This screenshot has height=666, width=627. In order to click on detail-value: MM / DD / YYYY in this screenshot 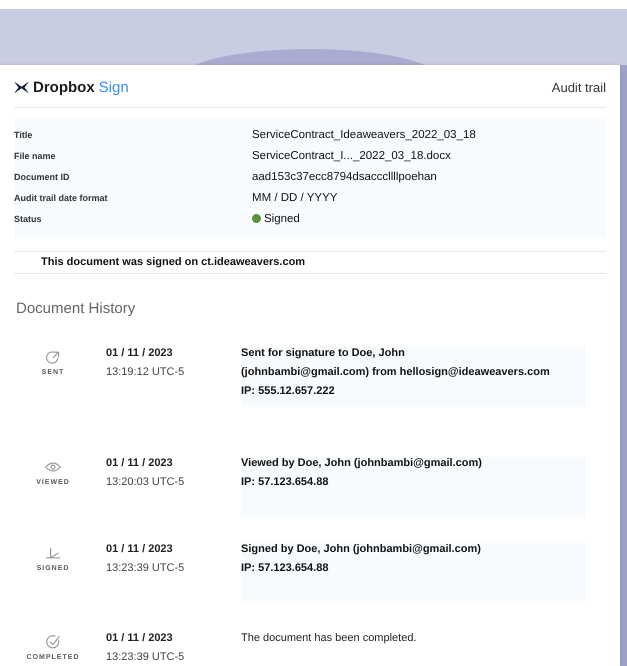, I will do `click(295, 198)`.